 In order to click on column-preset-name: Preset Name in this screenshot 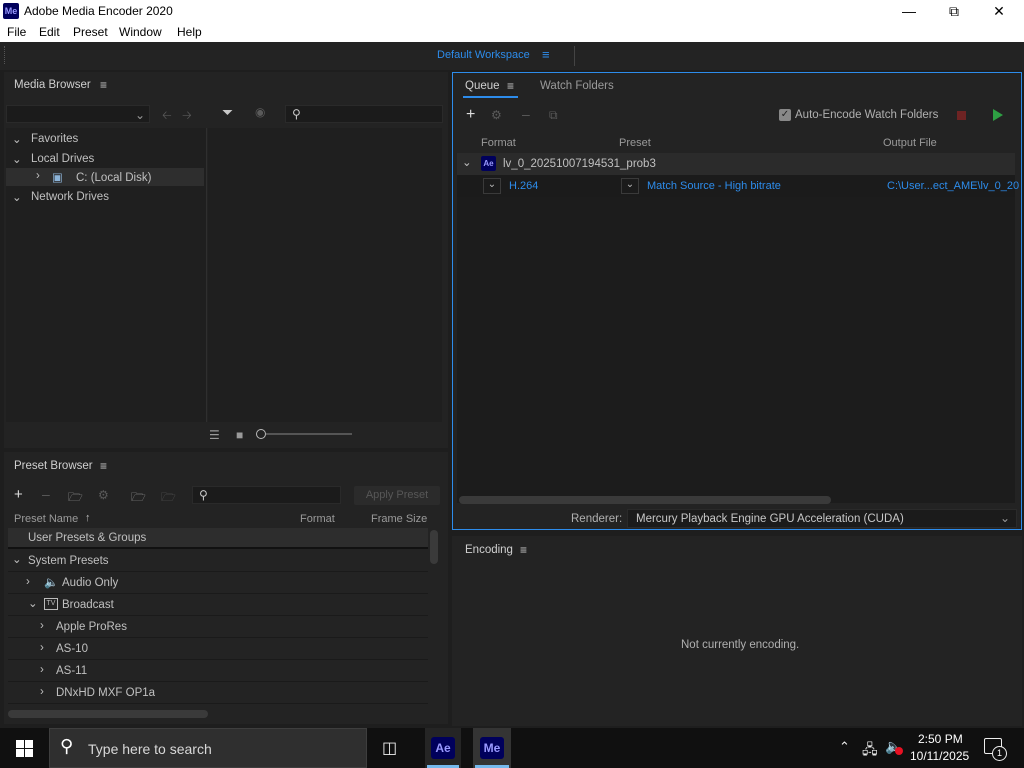, I will do `click(46, 519)`.